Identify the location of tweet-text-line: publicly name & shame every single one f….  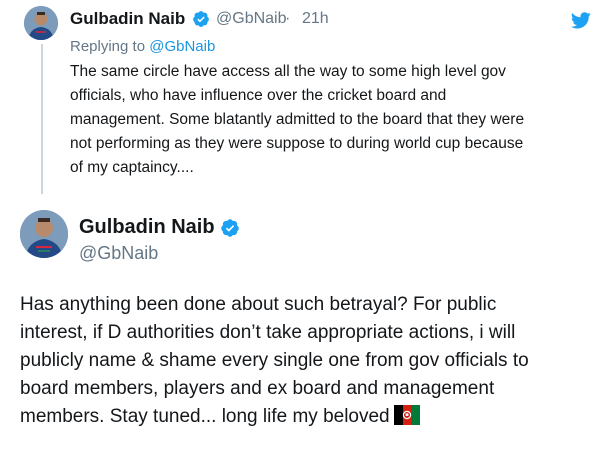
(274, 360).